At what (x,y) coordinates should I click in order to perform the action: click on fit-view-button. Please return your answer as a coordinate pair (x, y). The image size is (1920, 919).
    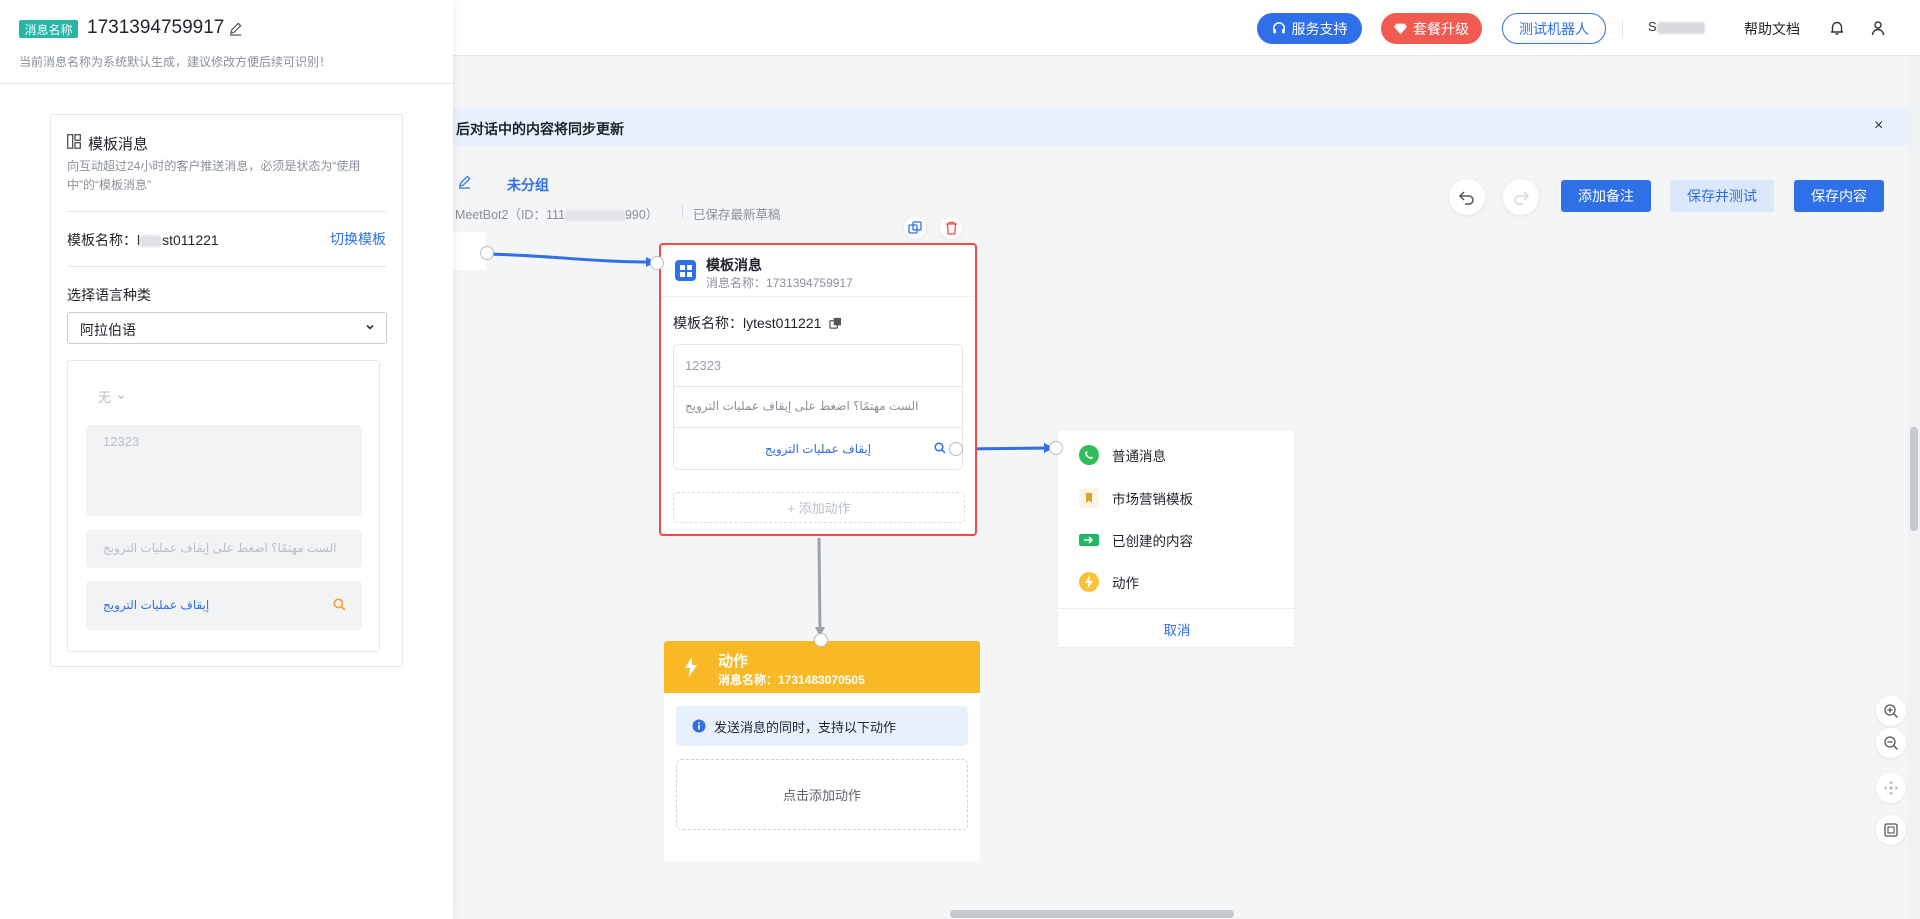
    Looking at the image, I should click on (1891, 830).